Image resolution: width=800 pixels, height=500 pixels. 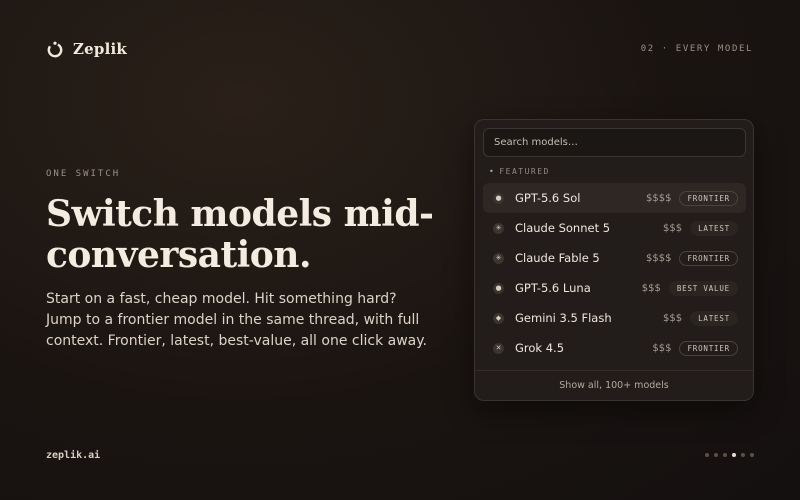 What do you see at coordinates (734, 455) in the screenshot?
I see `pager-dot-active` at bounding box center [734, 455].